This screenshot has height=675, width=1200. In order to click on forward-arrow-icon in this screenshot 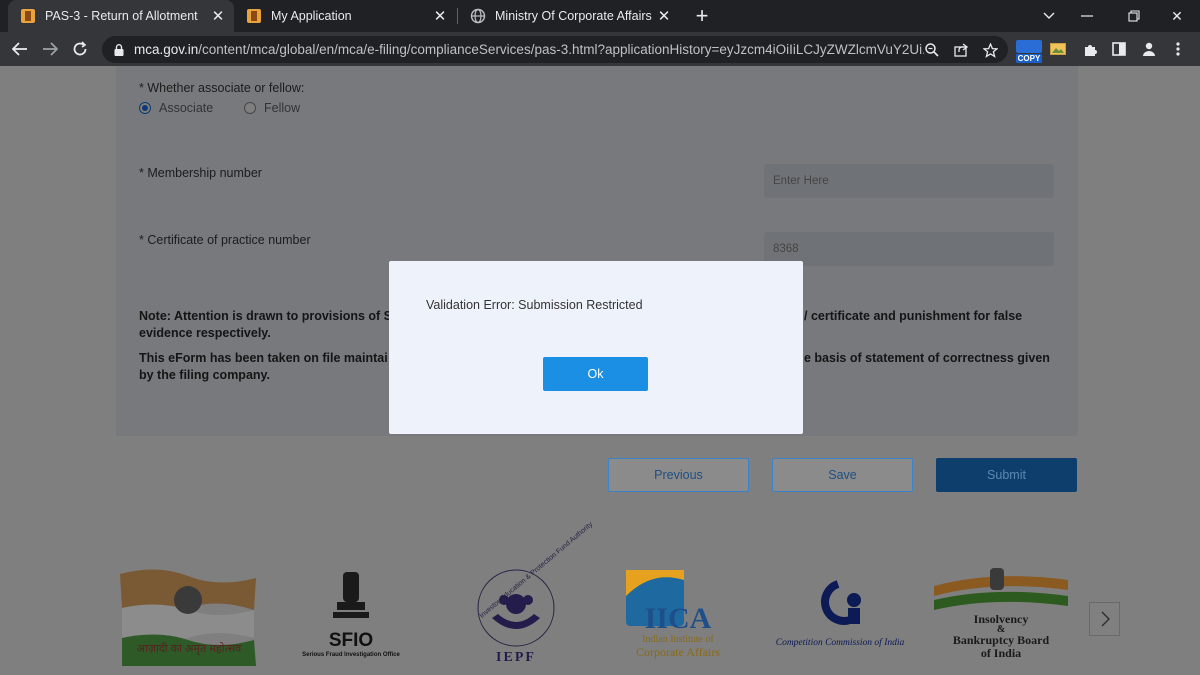, I will do `click(50, 49)`.